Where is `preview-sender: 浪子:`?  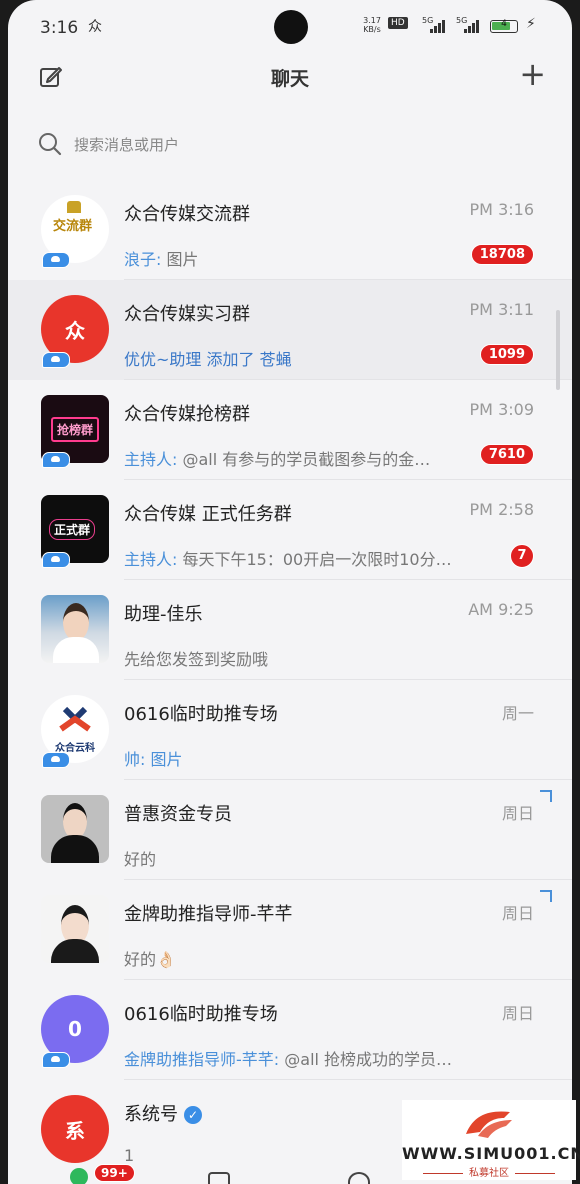 preview-sender: 浪子: is located at coordinates (143, 259).